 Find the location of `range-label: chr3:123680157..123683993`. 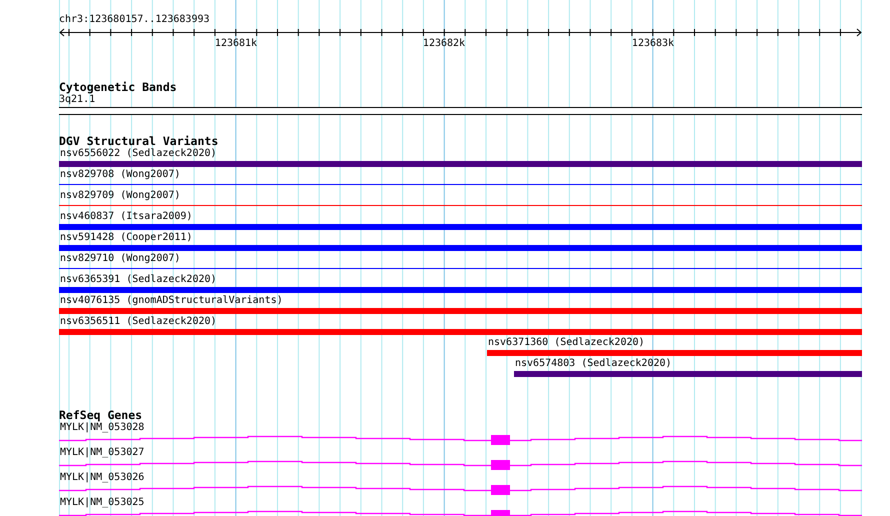

range-label: chr3:123680157..123683993 is located at coordinates (134, 20).